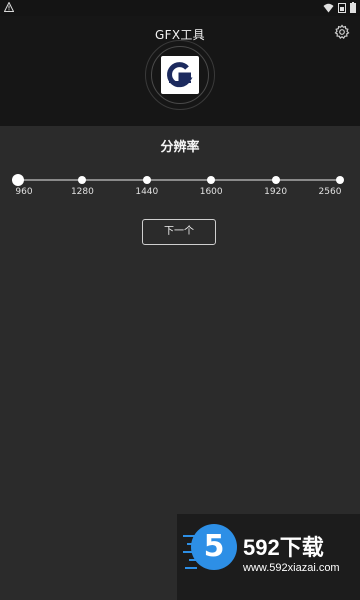 The height and width of the screenshot is (600, 360). What do you see at coordinates (178, 185) in the screenshot?
I see `resolution-slider: 960 1280 1440 1600 1920 2560` at bounding box center [178, 185].